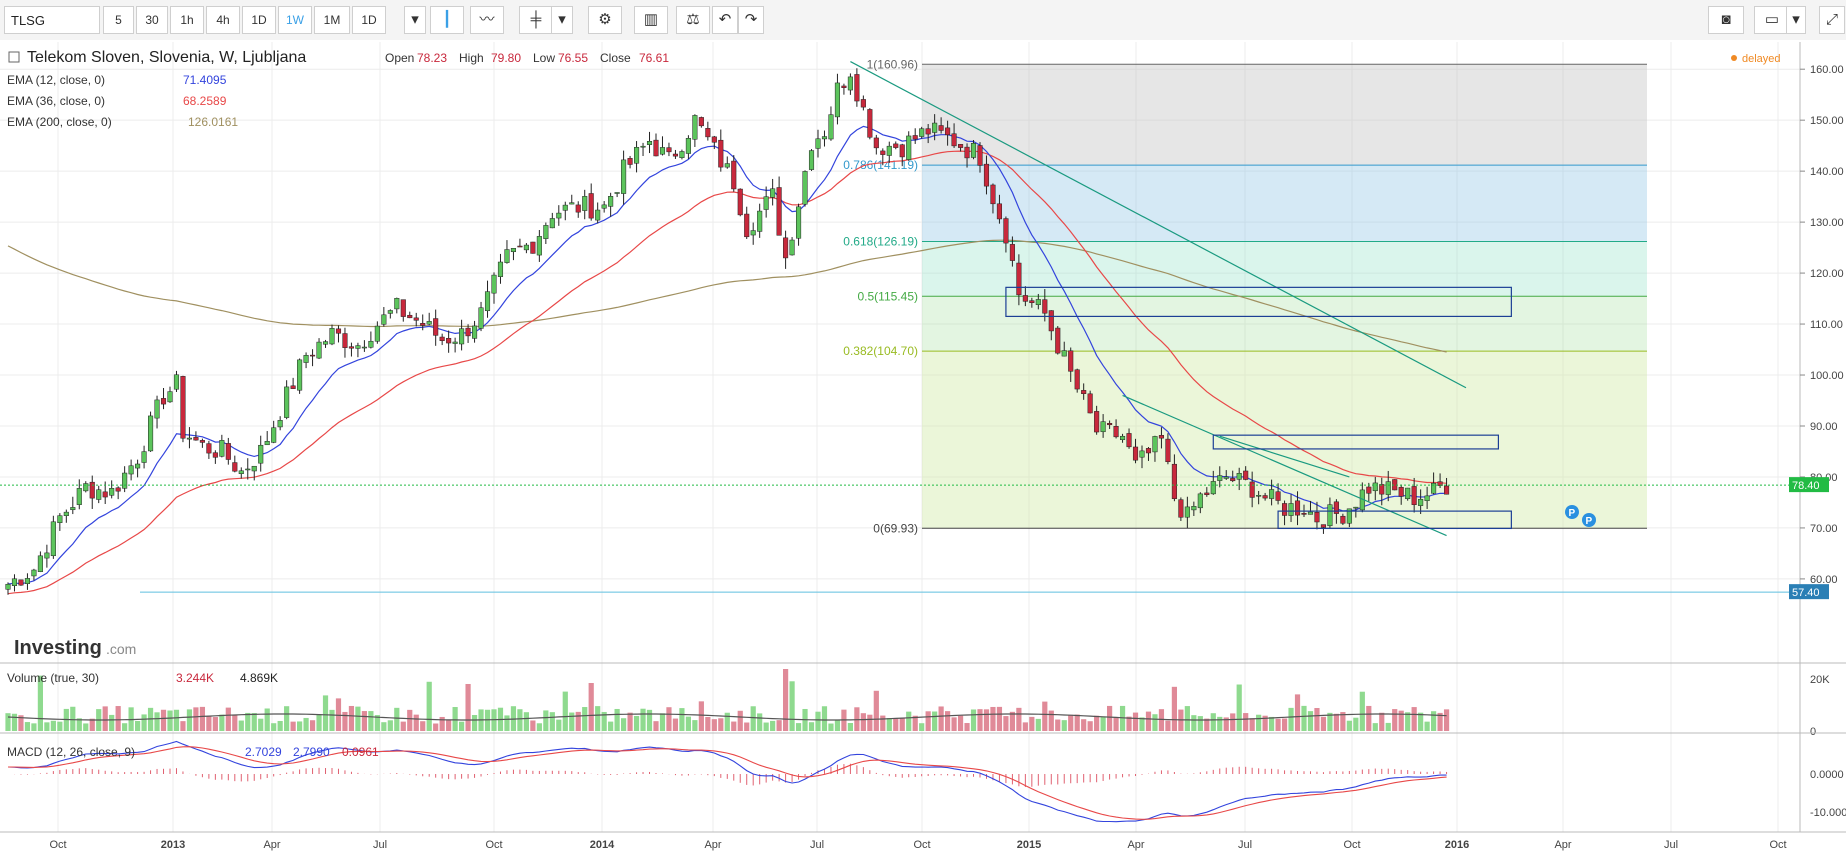  I want to click on redo-button: ↷, so click(751, 20).